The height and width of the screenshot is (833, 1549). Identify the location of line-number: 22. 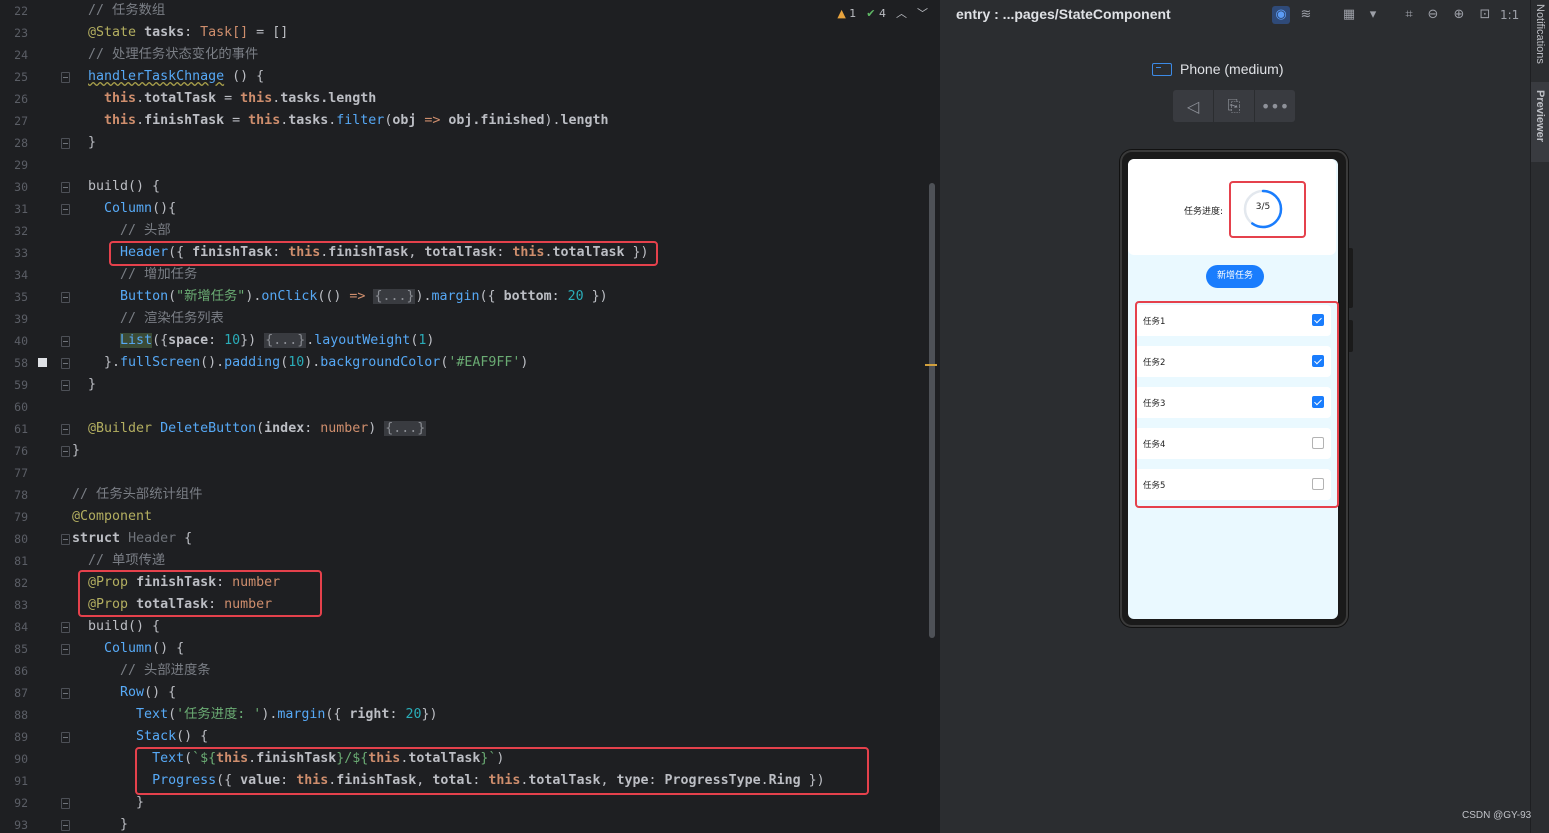
(21, 11).